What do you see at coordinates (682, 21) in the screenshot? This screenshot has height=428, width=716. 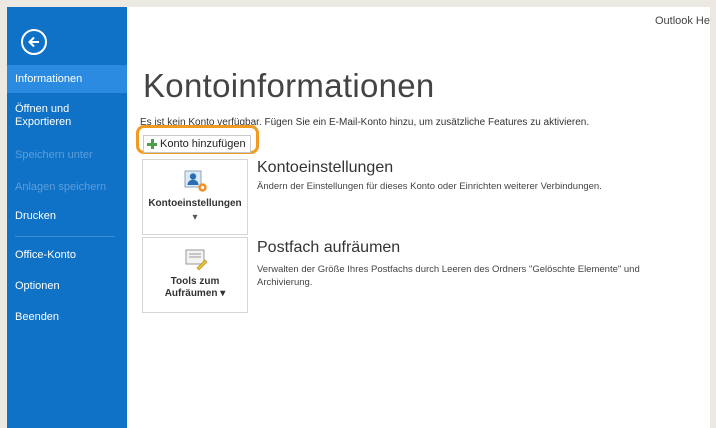 I see `account-user-label: Outlook He` at bounding box center [682, 21].